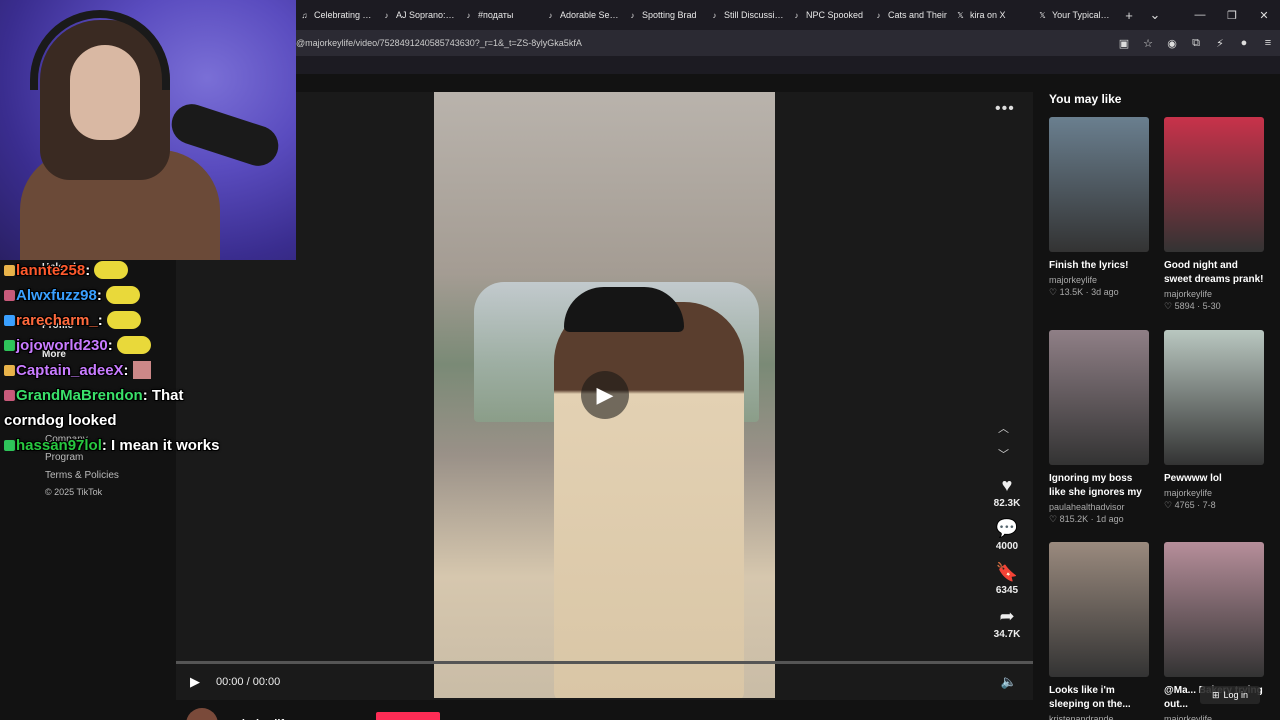  I want to click on play-overlay-icon: ▶, so click(605, 395).